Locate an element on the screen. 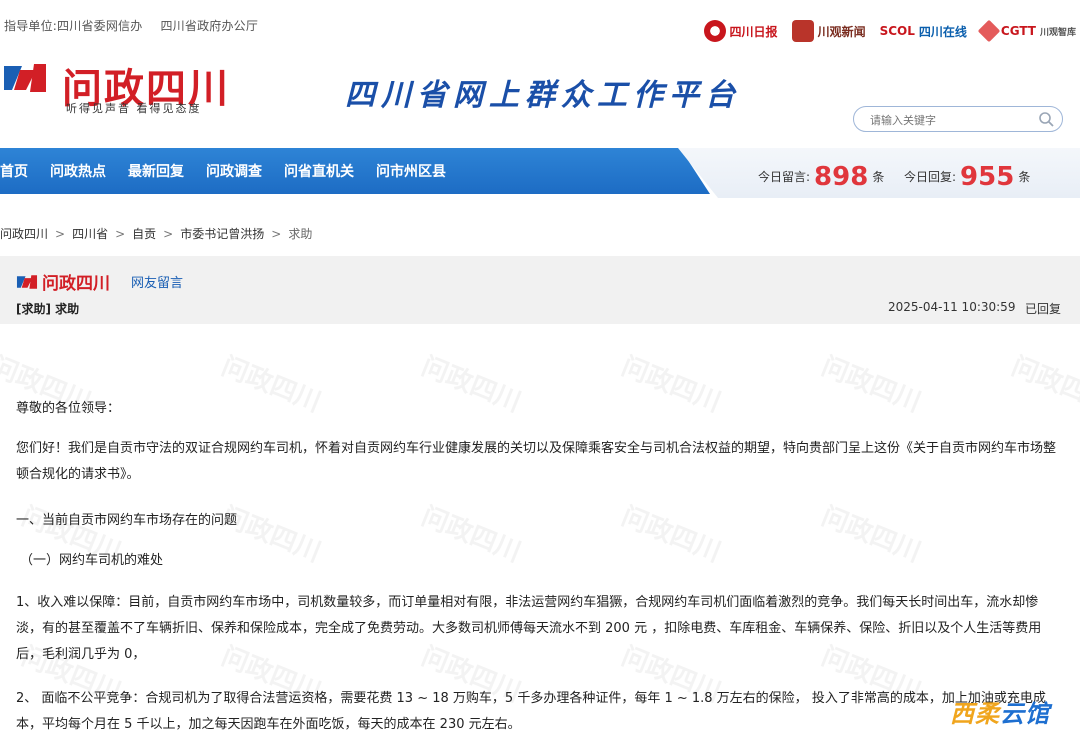 The height and width of the screenshot is (736, 1080). guidance-unit-2: 四川省政府办公厅 is located at coordinates (209, 26).